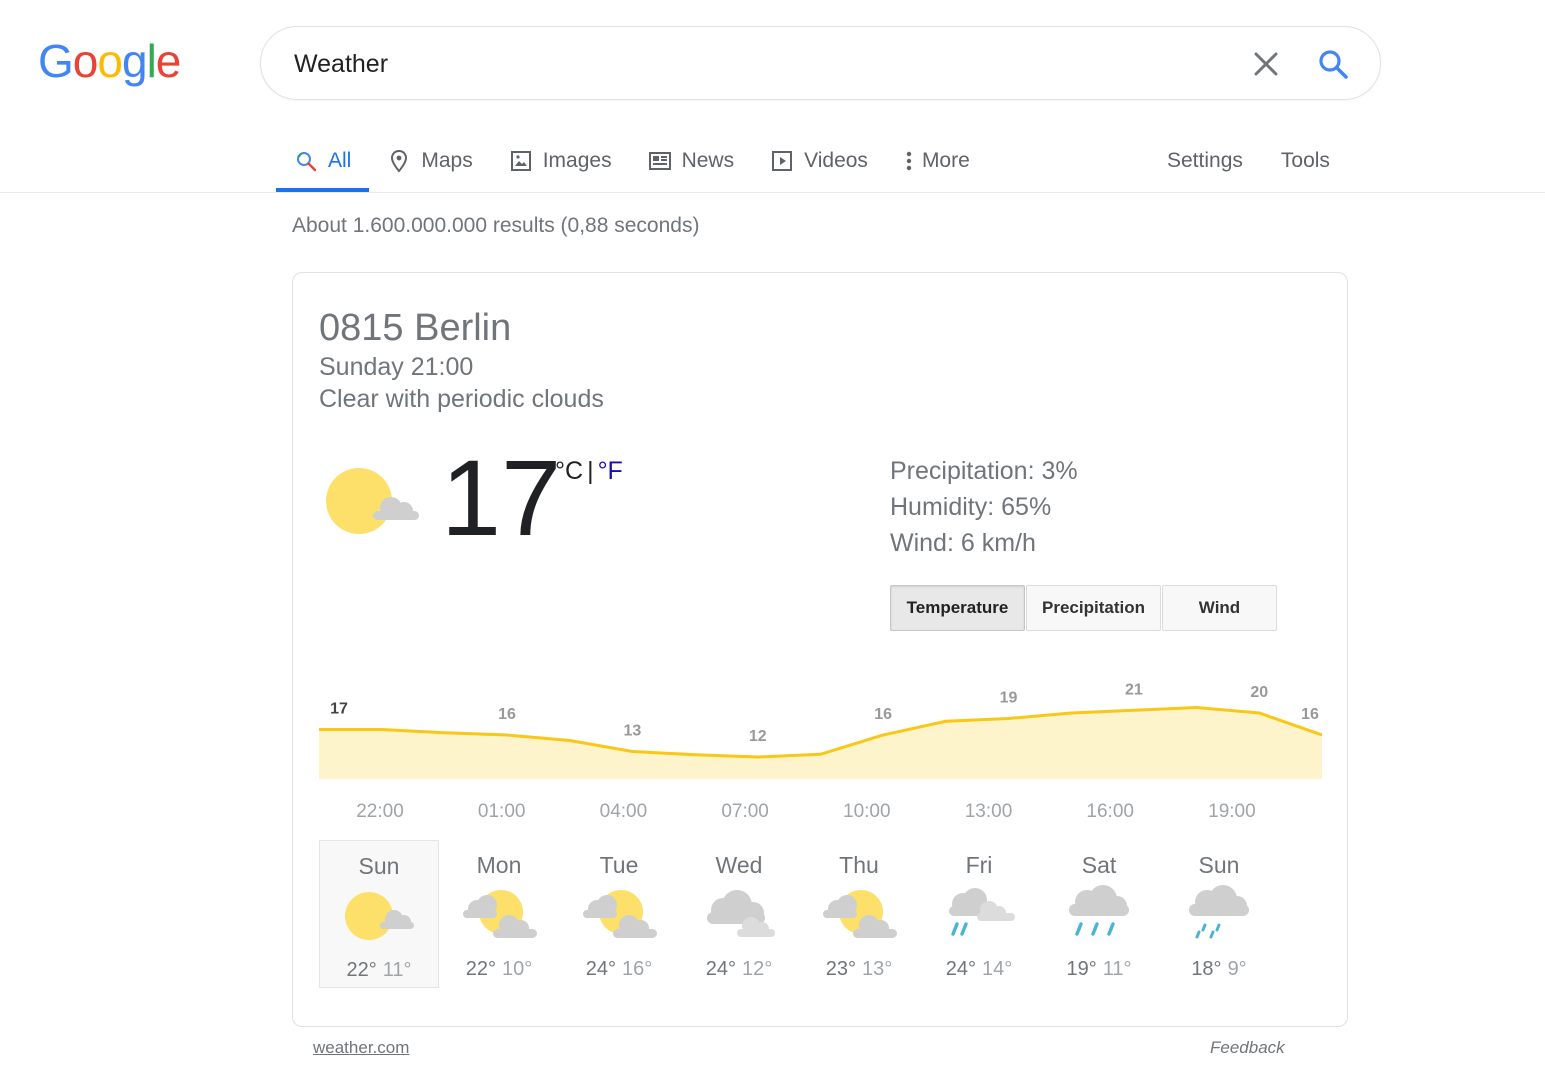 Image resolution: width=1545 pixels, height=1080 pixels. What do you see at coordinates (1247, 1048) in the screenshot?
I see `feedback-link: Feedback` at bounding box center [1247, 1048].